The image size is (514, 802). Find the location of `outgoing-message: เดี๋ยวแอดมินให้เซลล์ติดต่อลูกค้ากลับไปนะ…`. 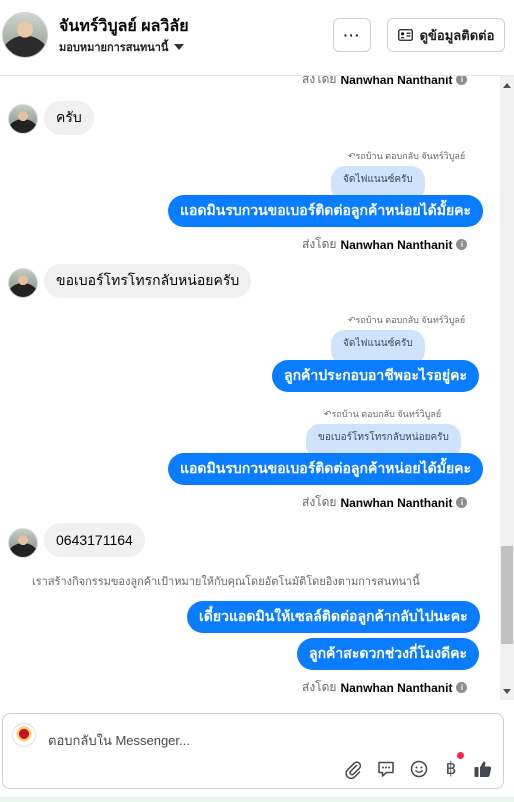

outgoing-message: เดี๋ยวแอดมินให้เซลล์ติดต่อลูกค้ากลับไปนะ… is located at coordinates (333, 617).